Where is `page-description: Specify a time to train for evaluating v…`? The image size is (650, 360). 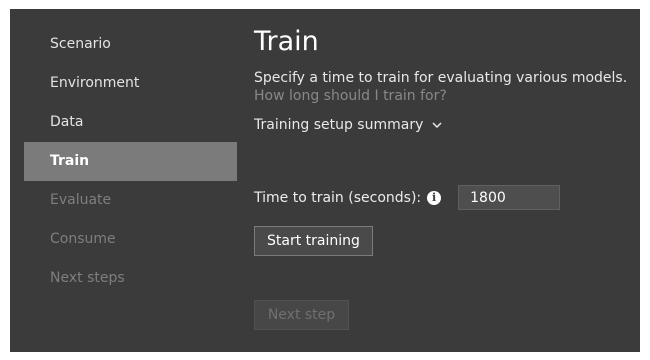 page-description: Specify a time to train for evaluating v… is located at coordinates (441, 78).